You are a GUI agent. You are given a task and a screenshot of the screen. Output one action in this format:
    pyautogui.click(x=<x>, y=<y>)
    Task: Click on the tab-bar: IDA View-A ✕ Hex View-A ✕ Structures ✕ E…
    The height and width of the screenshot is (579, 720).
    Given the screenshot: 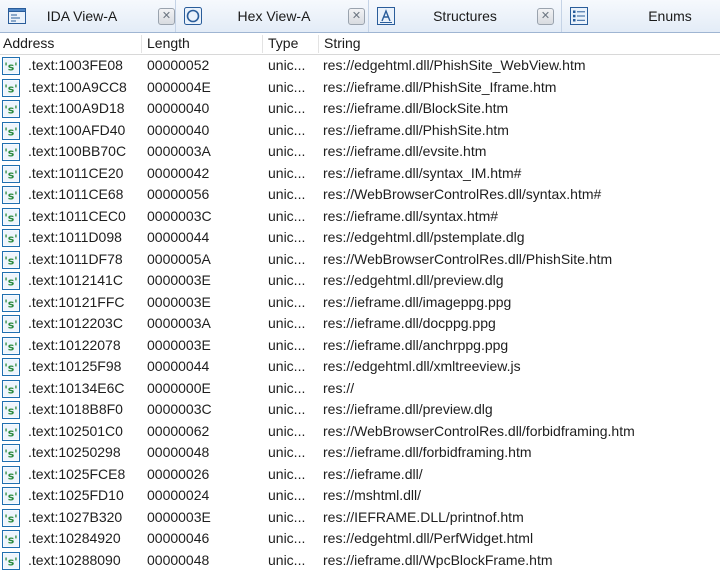 What is the action you would take?
    pyautogui.click(x=360, y=16)
    